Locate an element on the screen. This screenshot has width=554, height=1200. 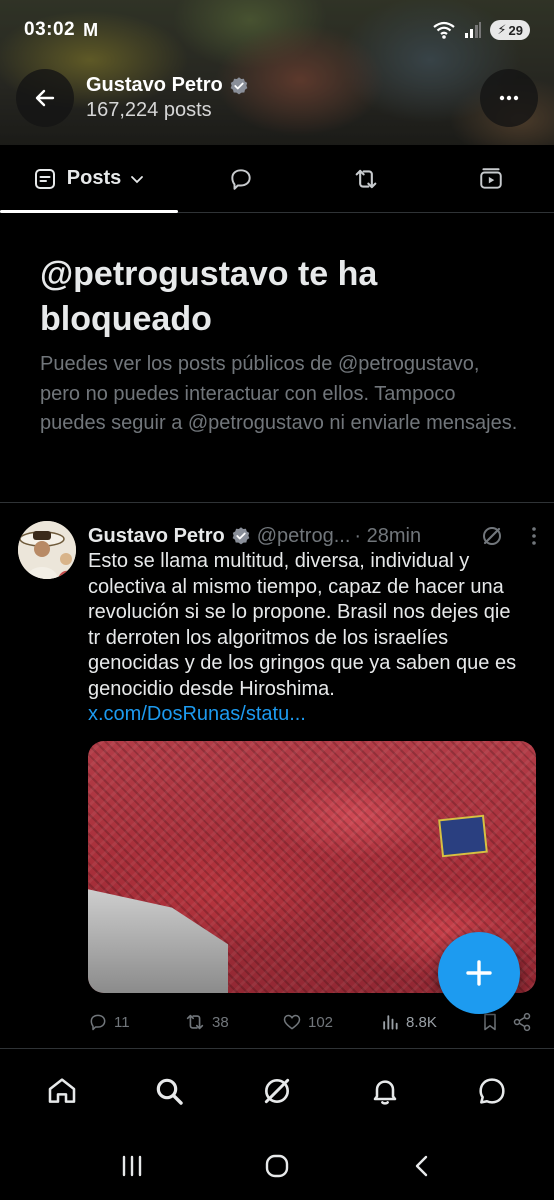
tab-posts-label: Posts is located at coordinates (94, 178).